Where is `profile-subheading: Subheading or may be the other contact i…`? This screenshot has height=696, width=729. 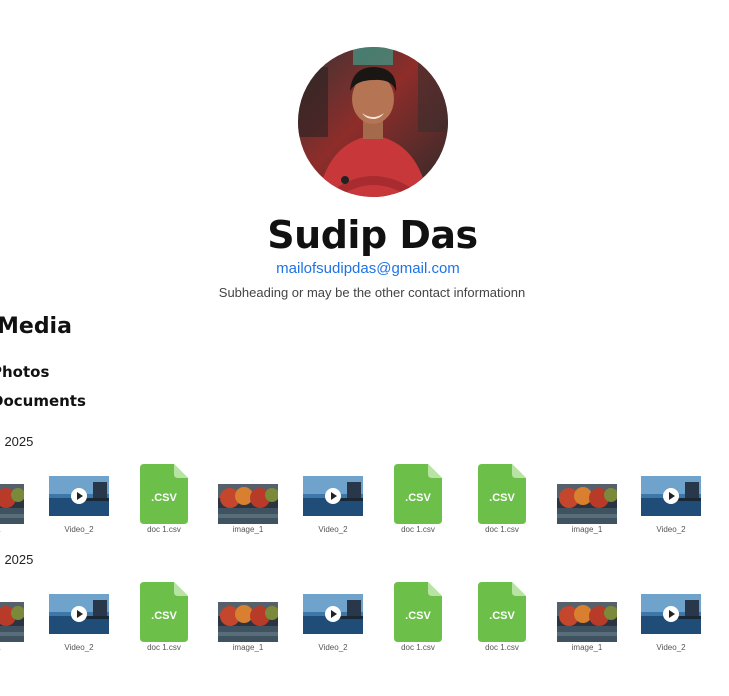
profile-subheading: Subheading or may be the other contact i… is located at coordinates (372, 292).